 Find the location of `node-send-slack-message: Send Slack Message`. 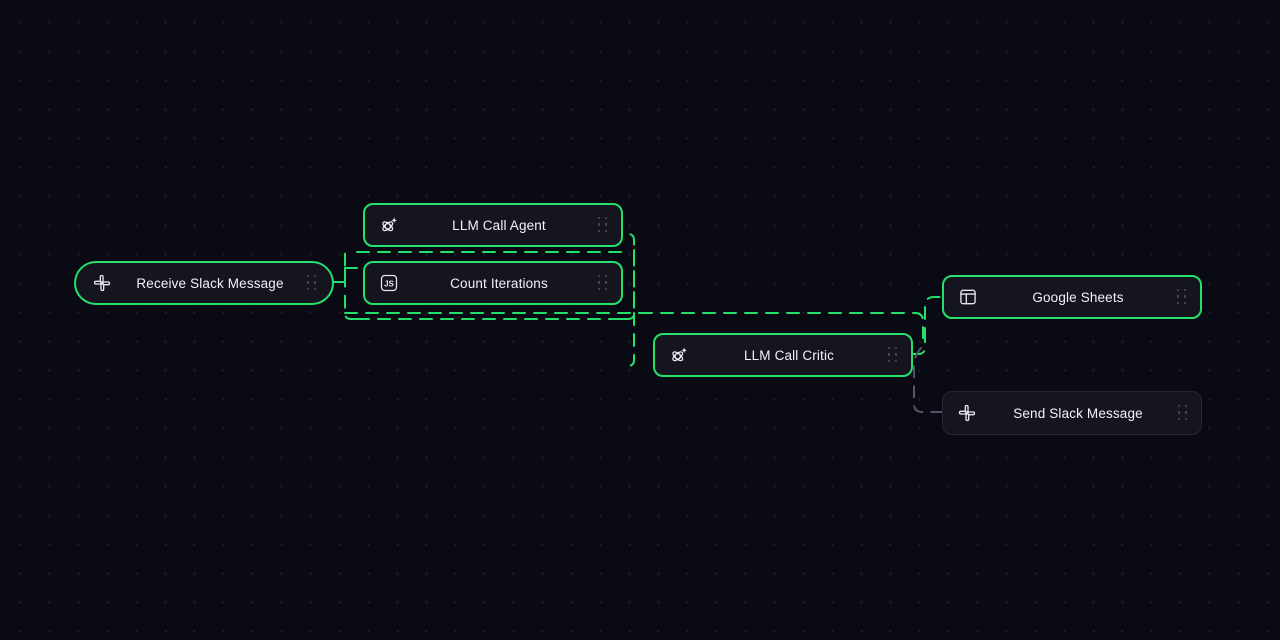

node-send-slack-message: Send Slack Message is located at coordinates (1072, 413).